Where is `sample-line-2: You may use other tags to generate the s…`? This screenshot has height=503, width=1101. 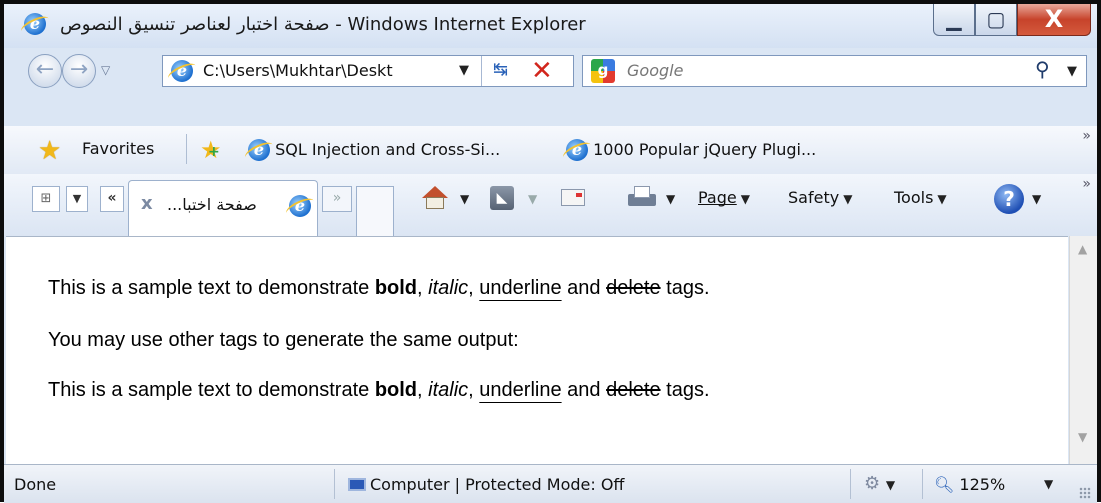
sample-line-2: You may use other tags to generate the s… is located at coordinates (283, 340).